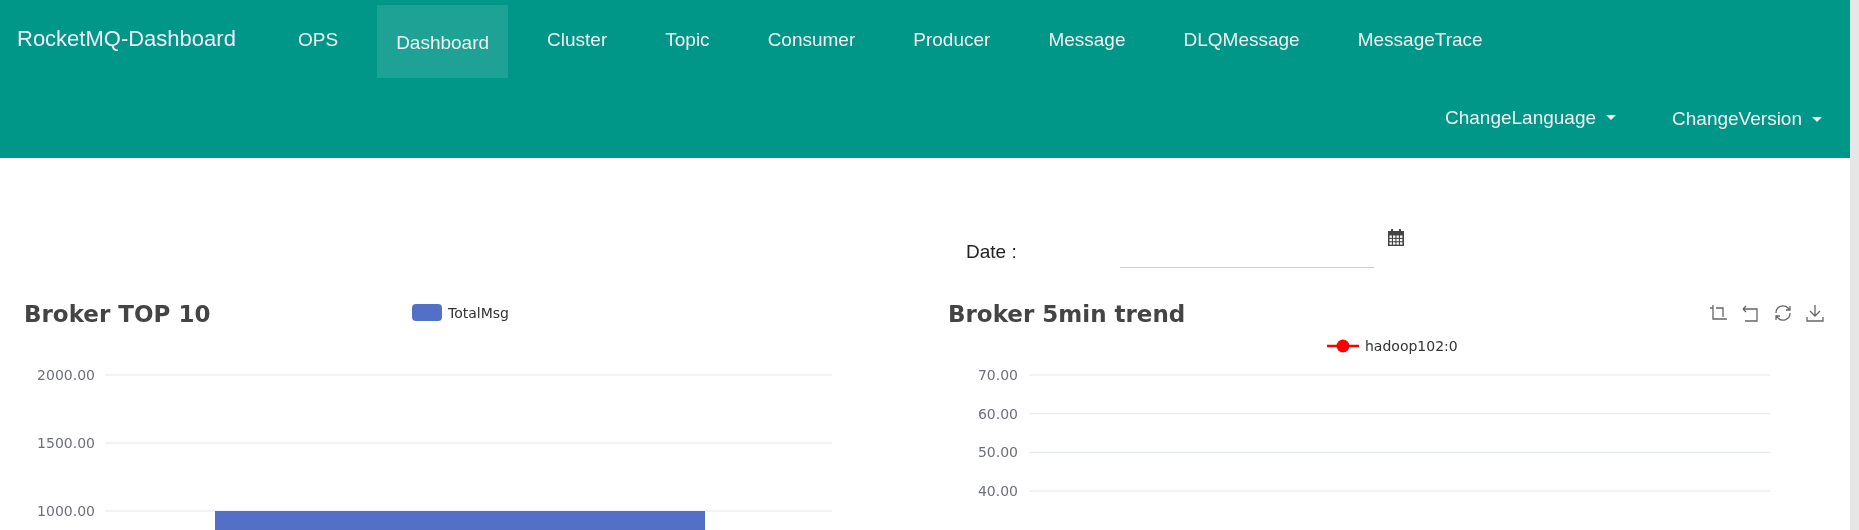 The image size is (1859, 530). Describe the element at coordinates (66, 375) in the screenshot. I see `axis-label: 2000.00` at that location.